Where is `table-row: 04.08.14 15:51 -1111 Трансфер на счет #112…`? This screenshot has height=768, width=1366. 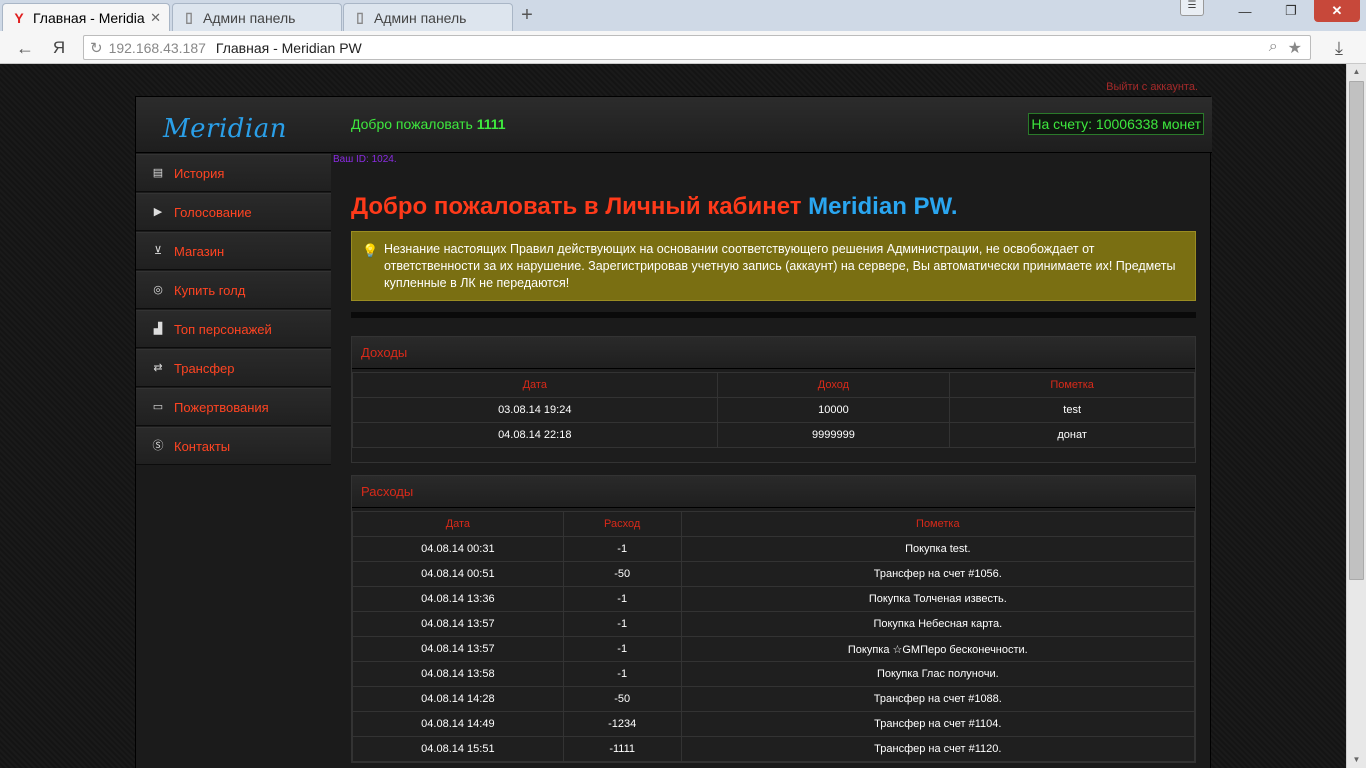 table-row: 04.08.14 15:51 -1111 Трансфер на счет #112… is located at coordinates (774, 749).